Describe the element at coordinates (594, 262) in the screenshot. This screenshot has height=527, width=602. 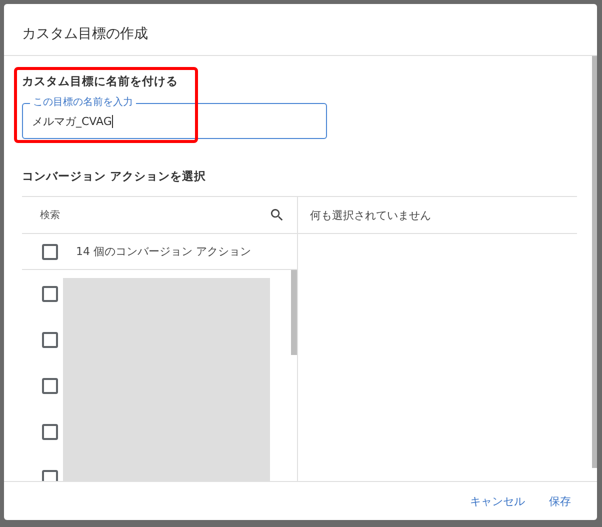
I see `dialog-scrollbar` at that location.